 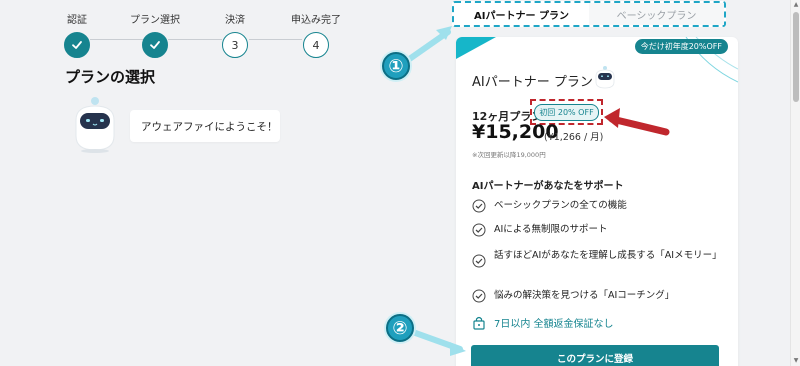 I want to click on feature-item: ベーシックプランの全ての機能, so click(x=597, y=206).